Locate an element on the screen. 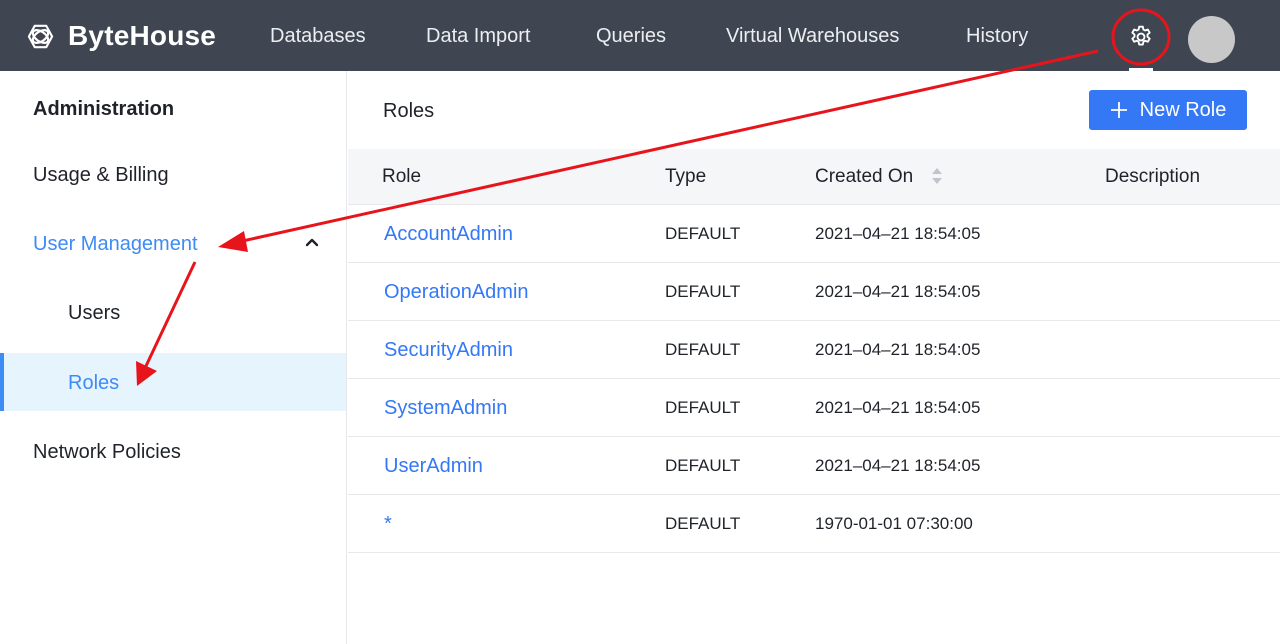 This screenshot has height=644, width=1280. sidebar-item-label: Roles is located at coordinates (94, 383).